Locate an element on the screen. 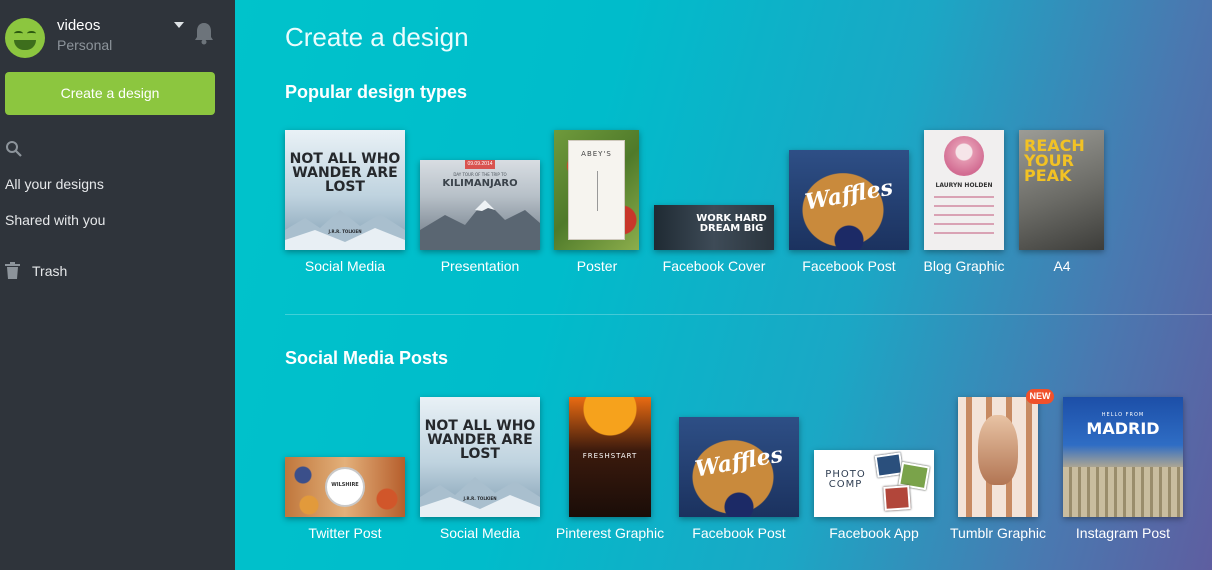 The height and width of the screenshot is (570, 1212). thumb-subtitle: HELLO FROM is located at coordinates (1123, 415).